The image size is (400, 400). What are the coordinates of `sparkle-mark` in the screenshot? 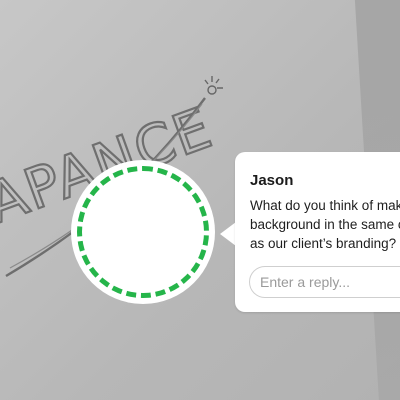 It's located at (213, 85).